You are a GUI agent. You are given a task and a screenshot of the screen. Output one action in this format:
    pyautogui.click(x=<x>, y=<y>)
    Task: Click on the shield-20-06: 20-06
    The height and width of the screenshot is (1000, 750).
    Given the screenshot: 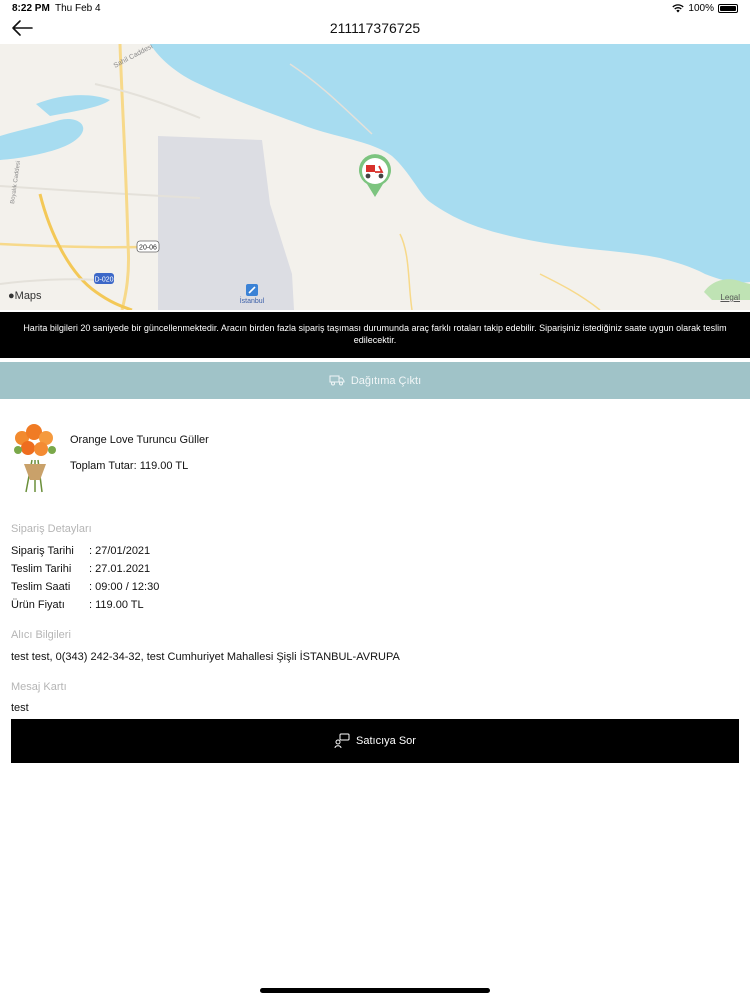 What is the action you would take?
    pyautogui.click(x=148, y=248)
    